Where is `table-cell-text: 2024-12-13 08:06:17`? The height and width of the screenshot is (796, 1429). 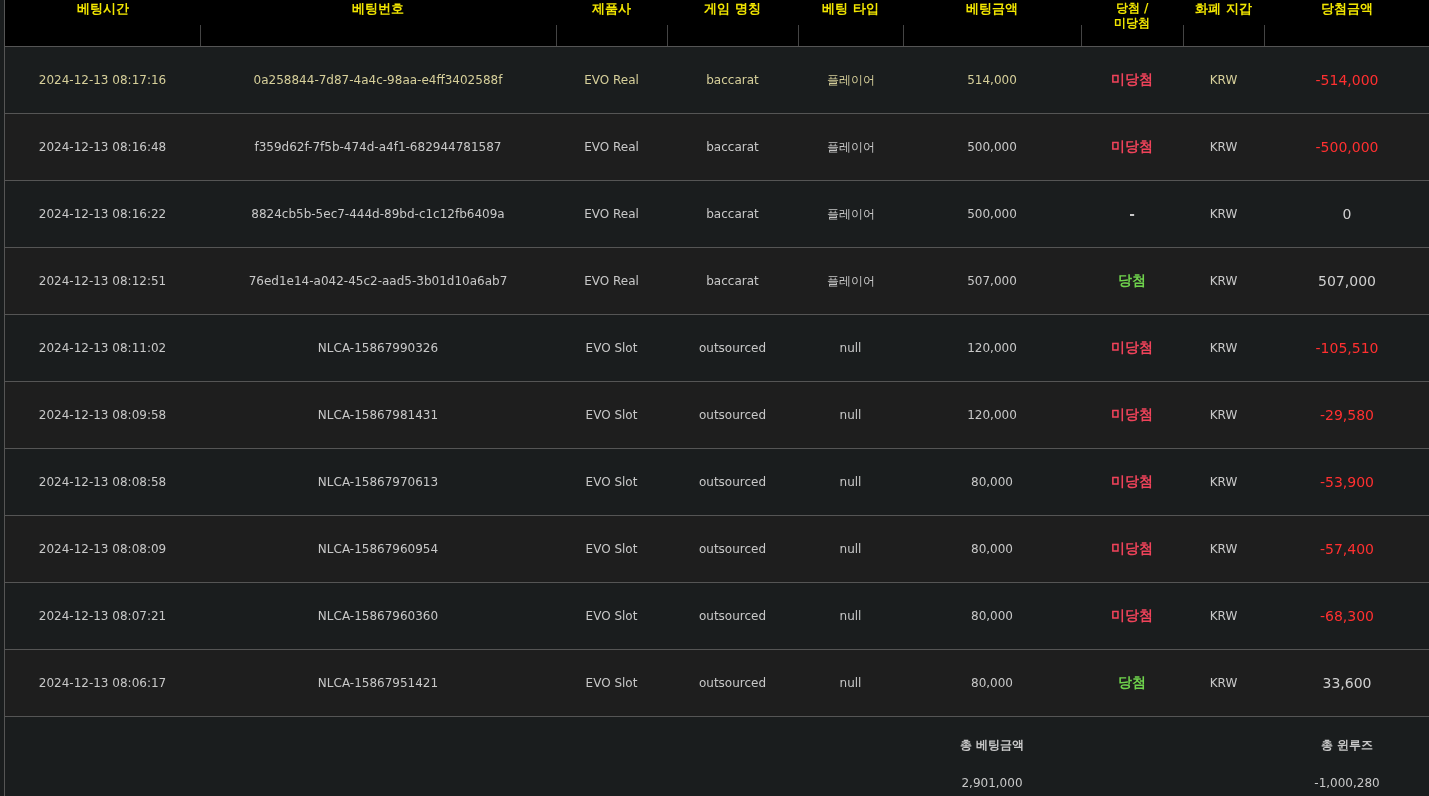
table-cell-text: 2024-12-13 08:06:17 is located at coordinates (102, 683).